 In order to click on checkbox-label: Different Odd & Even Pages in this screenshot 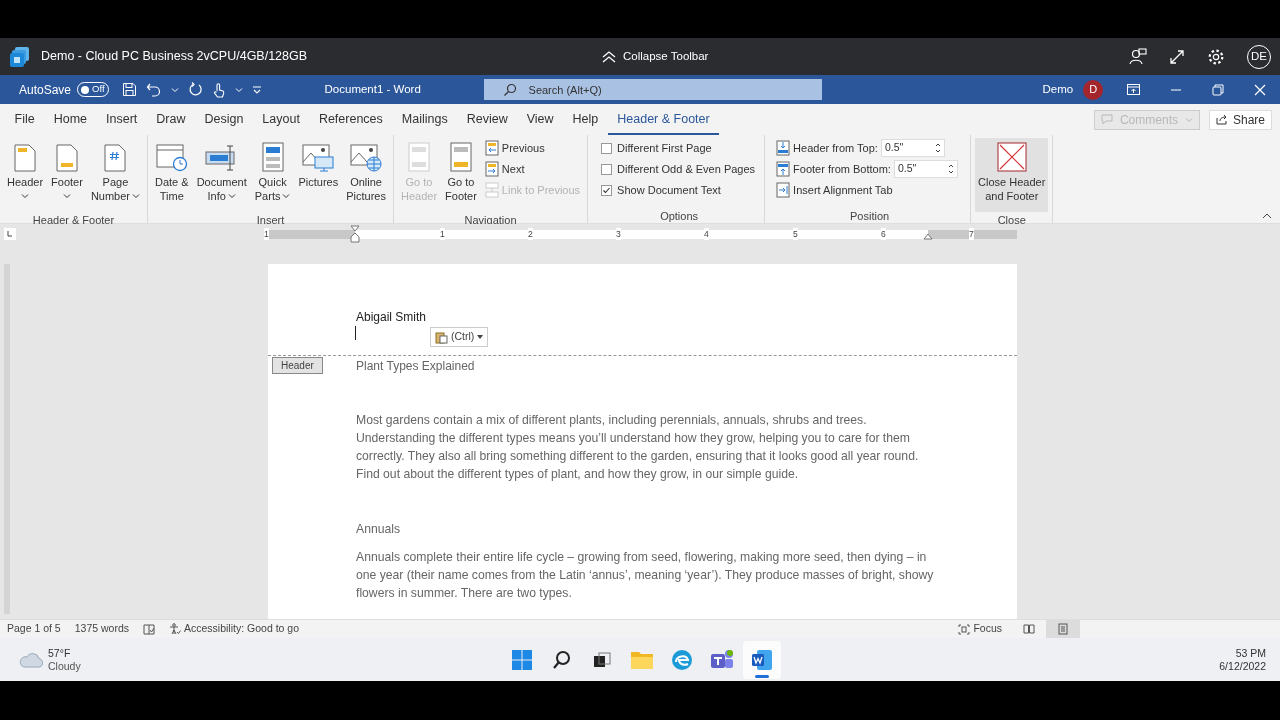, I will do `click(686, 169)`.